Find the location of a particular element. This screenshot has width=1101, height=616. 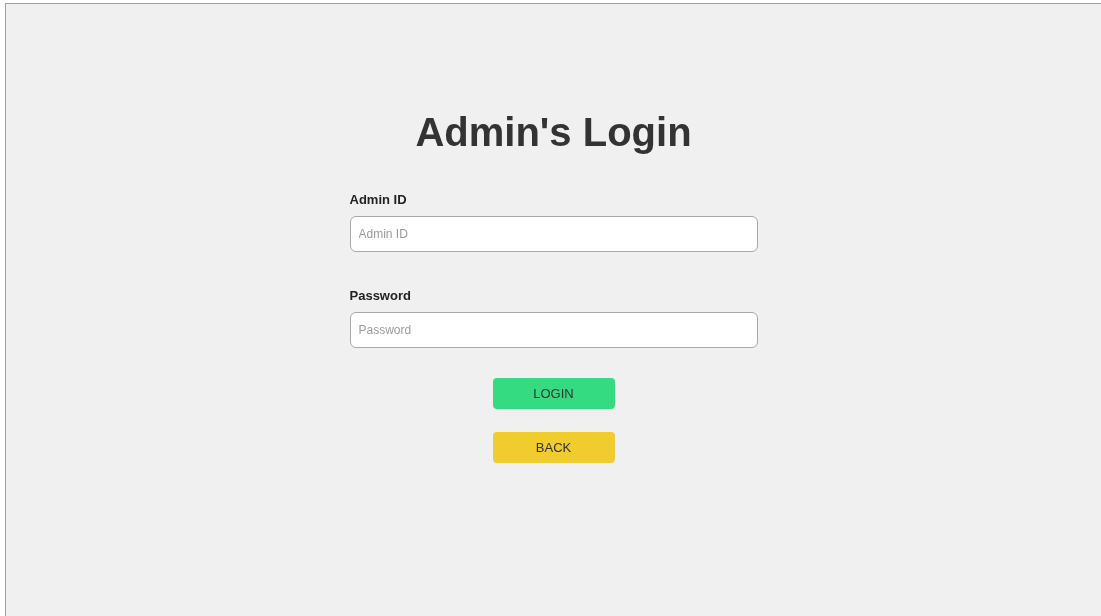

page-title: Admin's Login is located at coordinates (553, 132).